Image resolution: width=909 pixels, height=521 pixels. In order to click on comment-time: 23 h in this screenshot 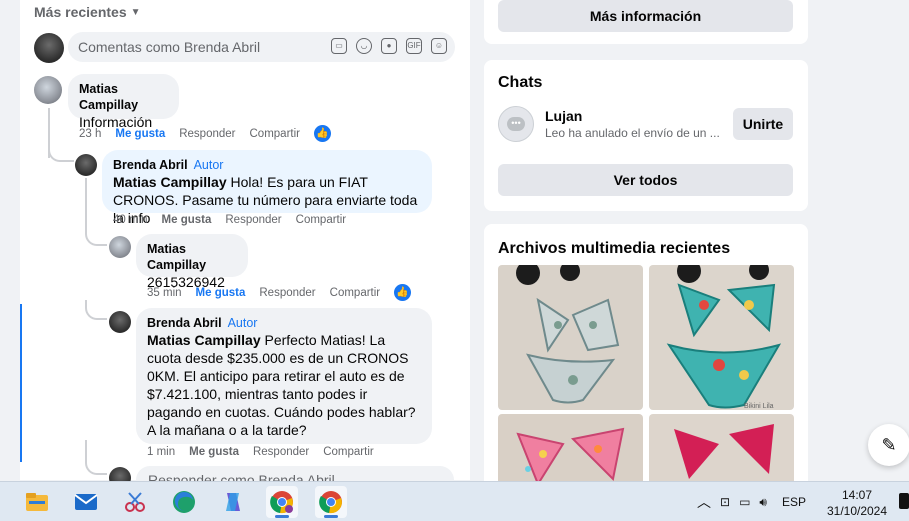, I will do `click(90, 134)`.